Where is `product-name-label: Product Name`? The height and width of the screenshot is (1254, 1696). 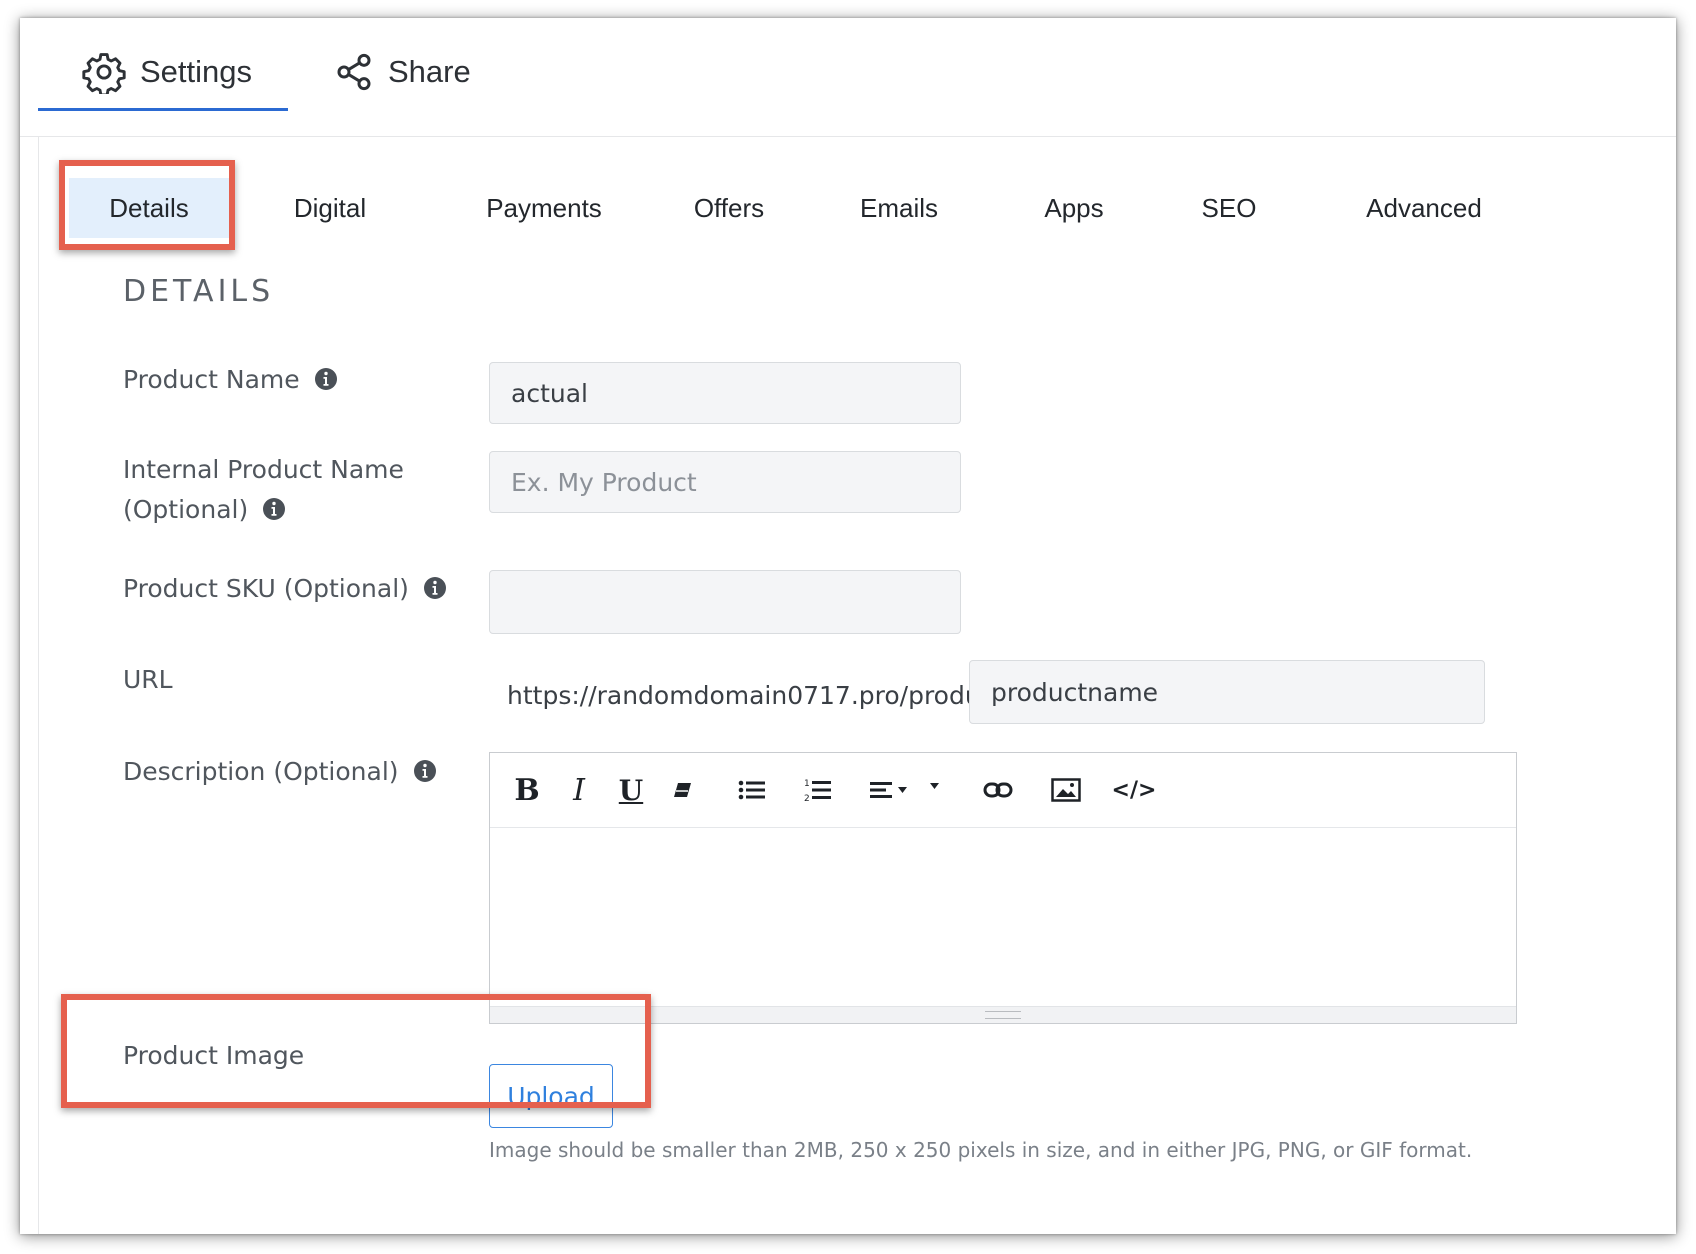 product-name-label: Product Name is located at coordinates (230, 380).